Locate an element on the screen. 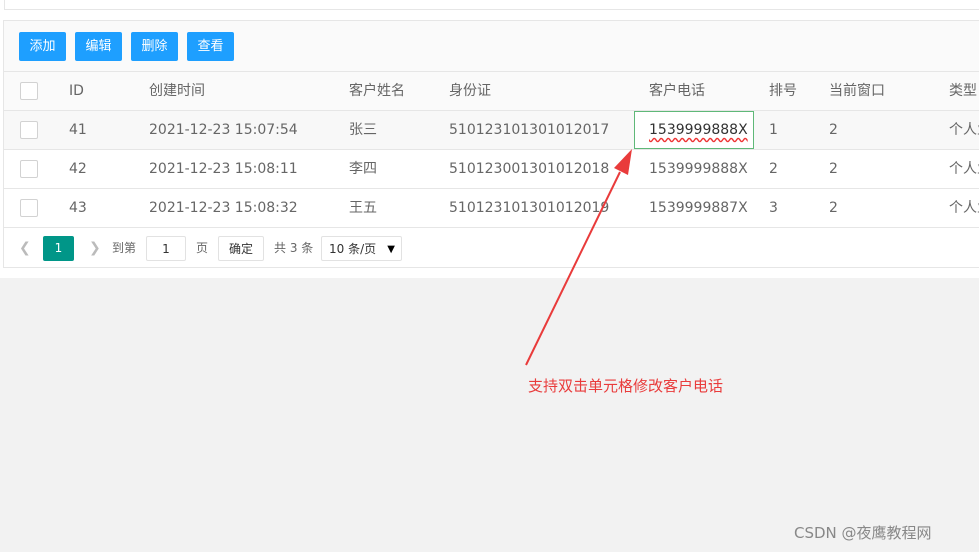 The width and height of the screenshot is (979, 552). phone-edit-input: 1539999888X is located at coordinates (694, 130).